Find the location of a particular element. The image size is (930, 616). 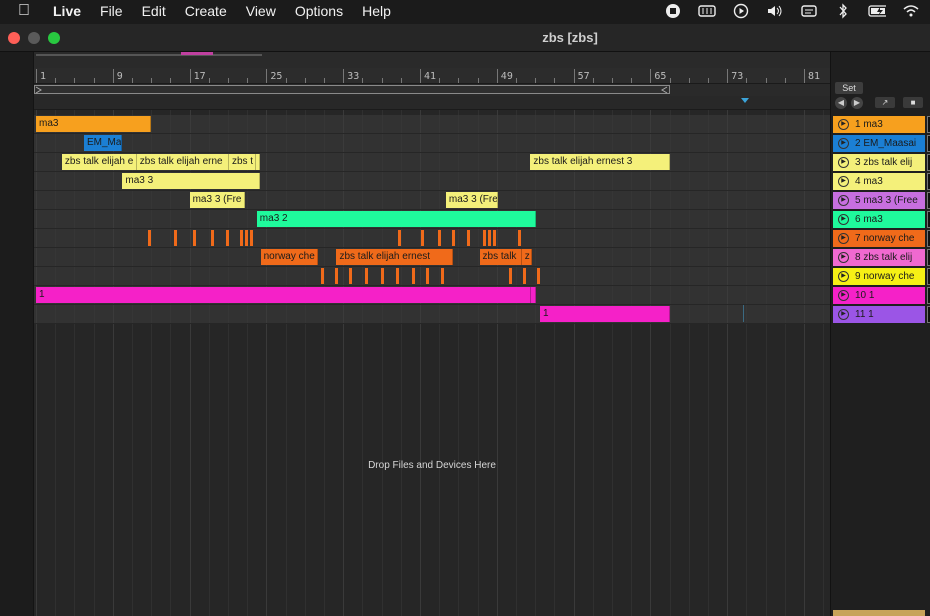

track-header: ▶ 5 ma3 3 (Free is located at coordinates (879, 200).